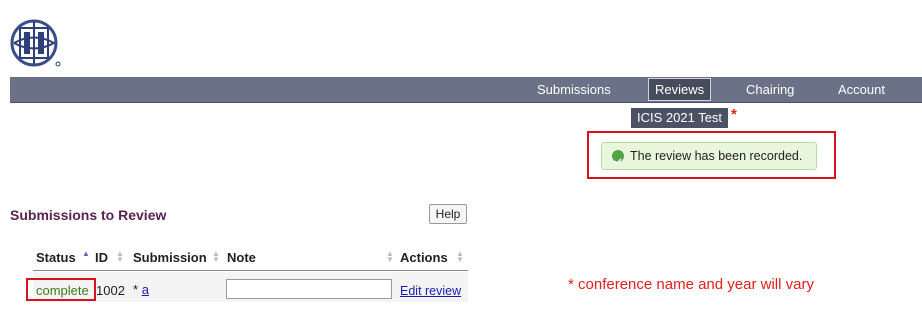  I want to click on section-title: Submissions to Review, so click(88, 215).